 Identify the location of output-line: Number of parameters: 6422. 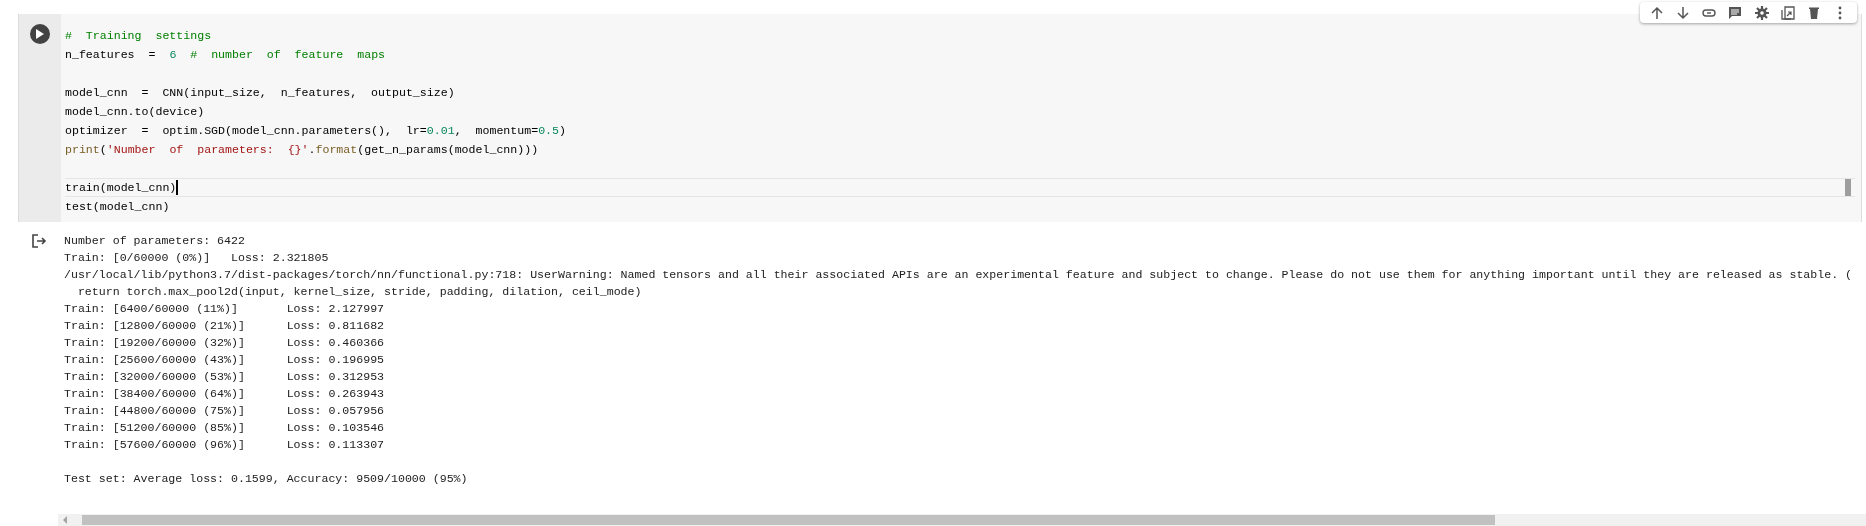
(155, 241).